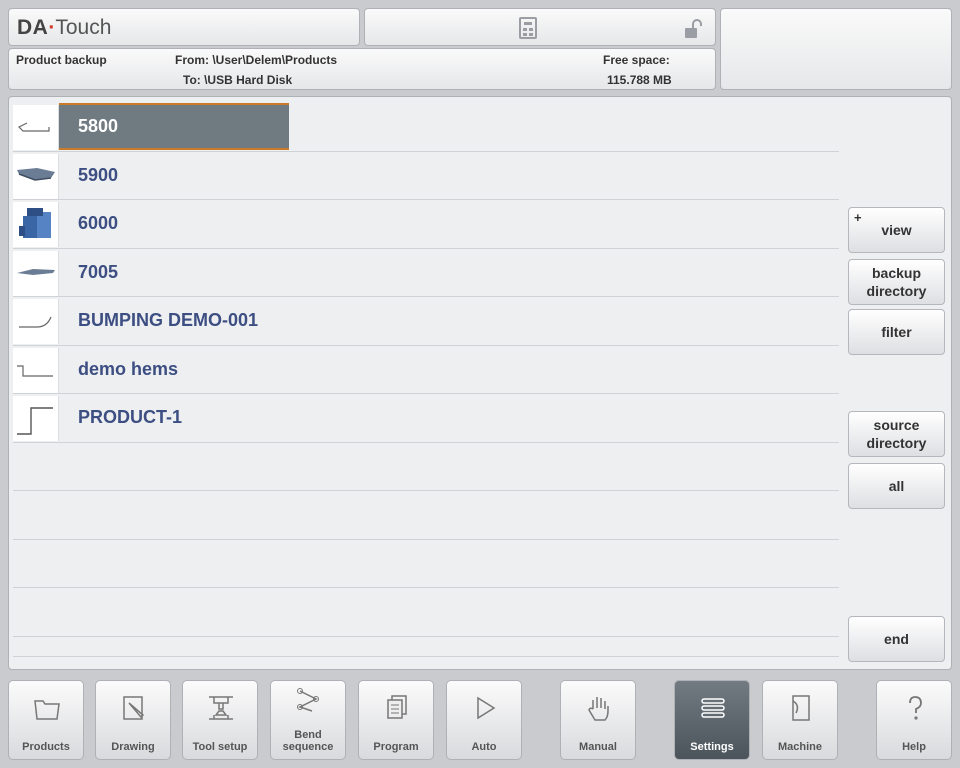 This screenshot has width=960, height=768. What do you see at coordinates (426, 127) in the screenshot?
I see `product-row-5800: 5800` at bounding box center [426, 127].